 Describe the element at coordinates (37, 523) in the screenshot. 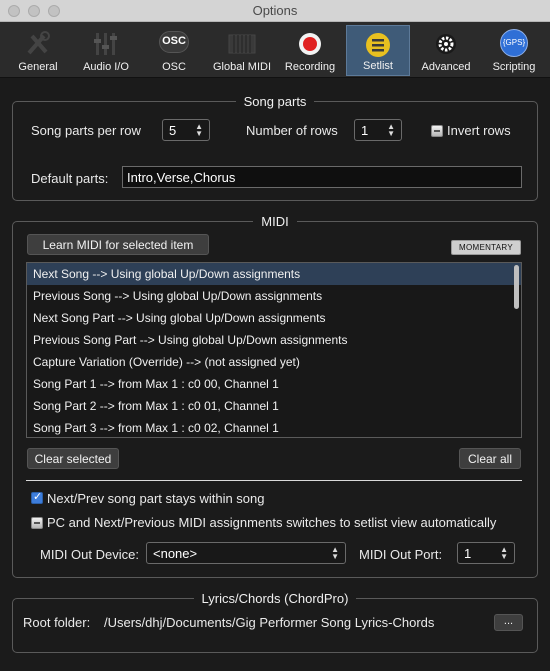

I see `pc-switches-checkbox` at that location.